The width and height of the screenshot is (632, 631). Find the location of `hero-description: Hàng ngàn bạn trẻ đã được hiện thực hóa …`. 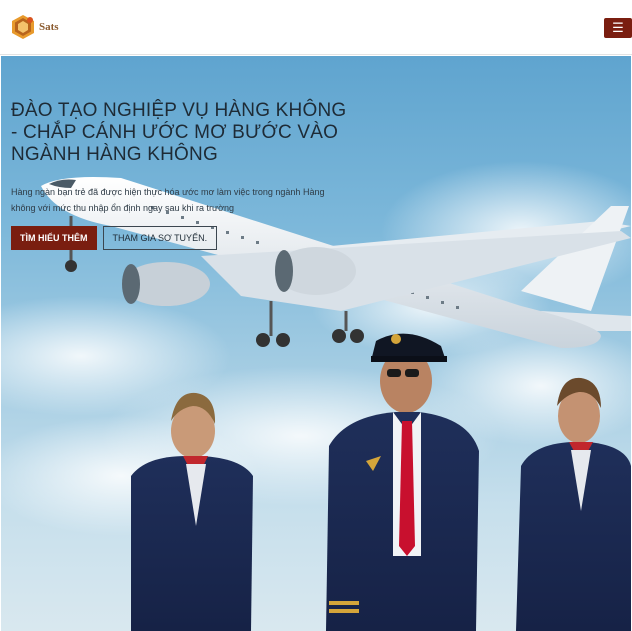

hero-description: Hàng ngàn bạn trẻ đã được hiện thực hóa … is located at coordinates (168, 200).